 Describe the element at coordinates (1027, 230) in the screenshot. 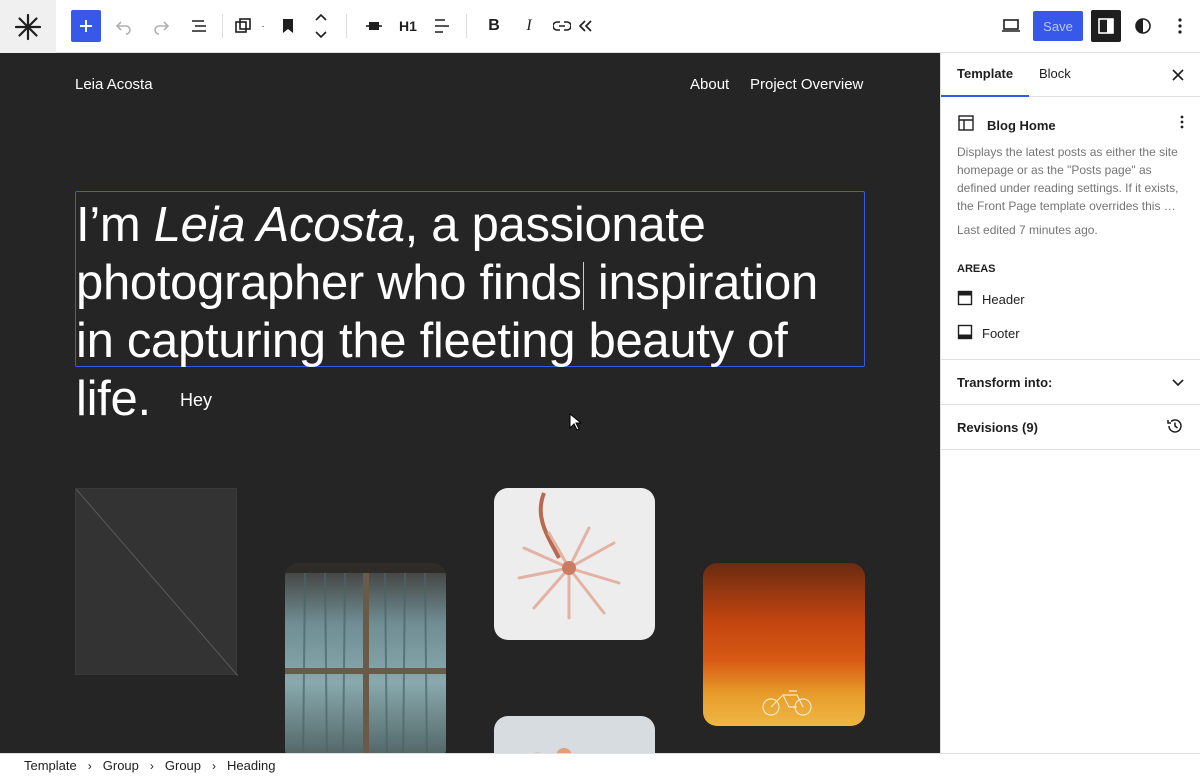

I see `last-edited-text: Last edited 7 minutes ago.` at that location.